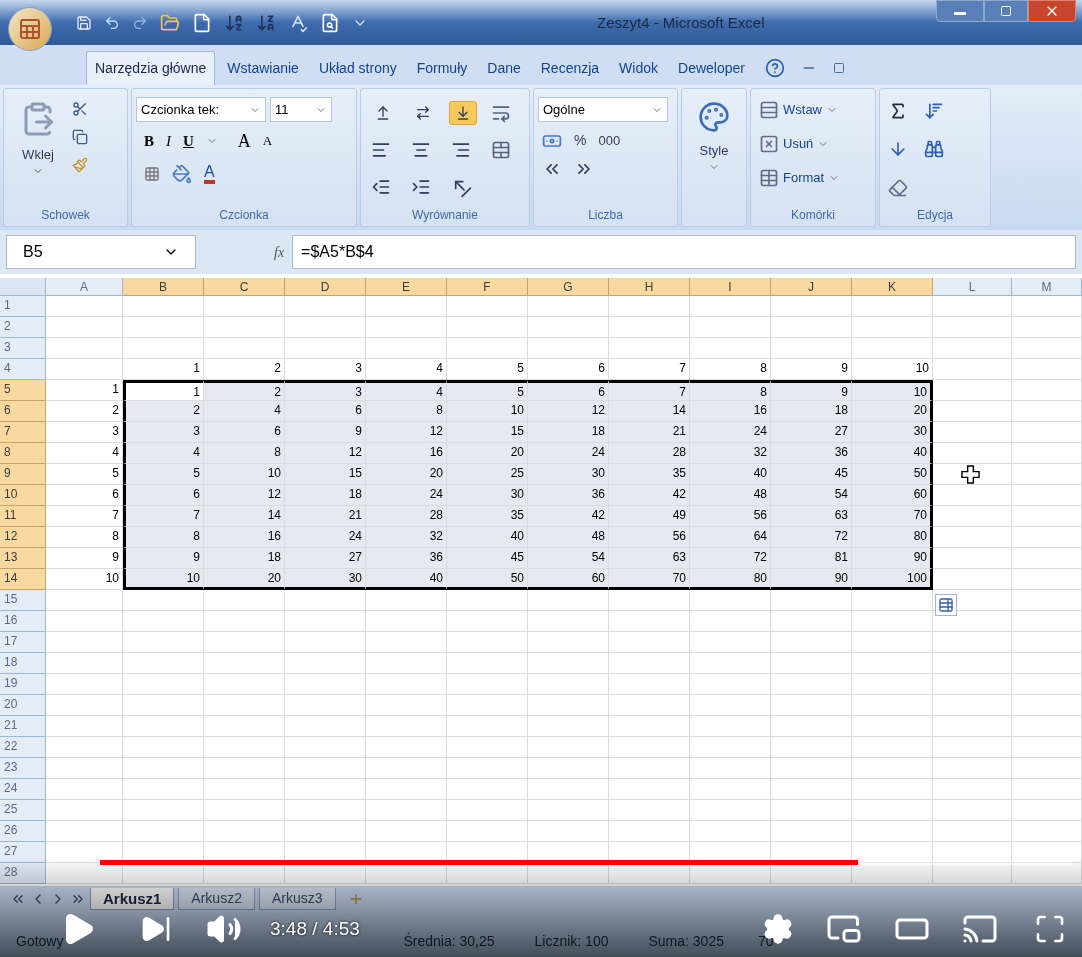 The height and width of the screenshot is (957, 1082). I want to click on bold-button: B, so click(149, 141).